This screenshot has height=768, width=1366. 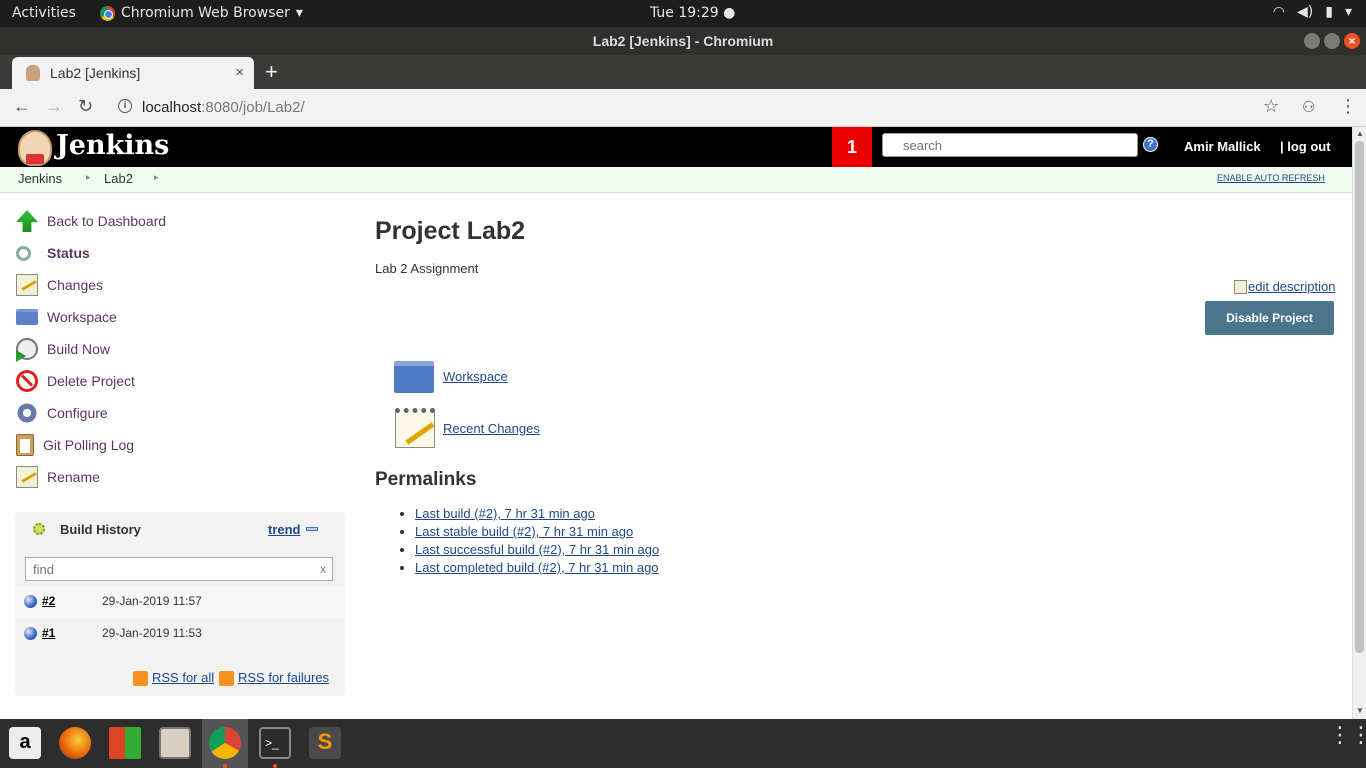 I want to click on task-rename: Rename, so click(x=176, y=477).